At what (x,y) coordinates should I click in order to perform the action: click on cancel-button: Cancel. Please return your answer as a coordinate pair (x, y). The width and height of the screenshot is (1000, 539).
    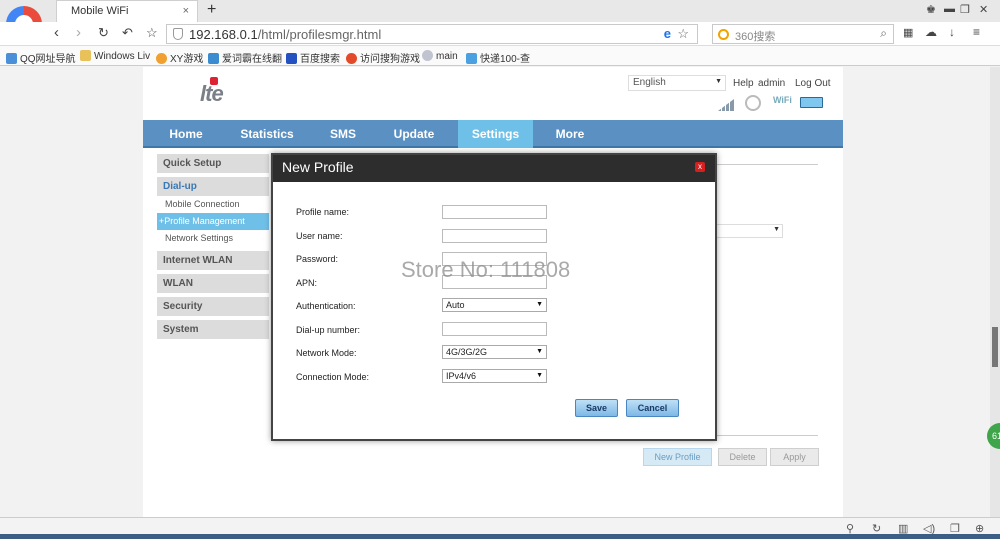
    Looking at the image, I should click on (652, 408).